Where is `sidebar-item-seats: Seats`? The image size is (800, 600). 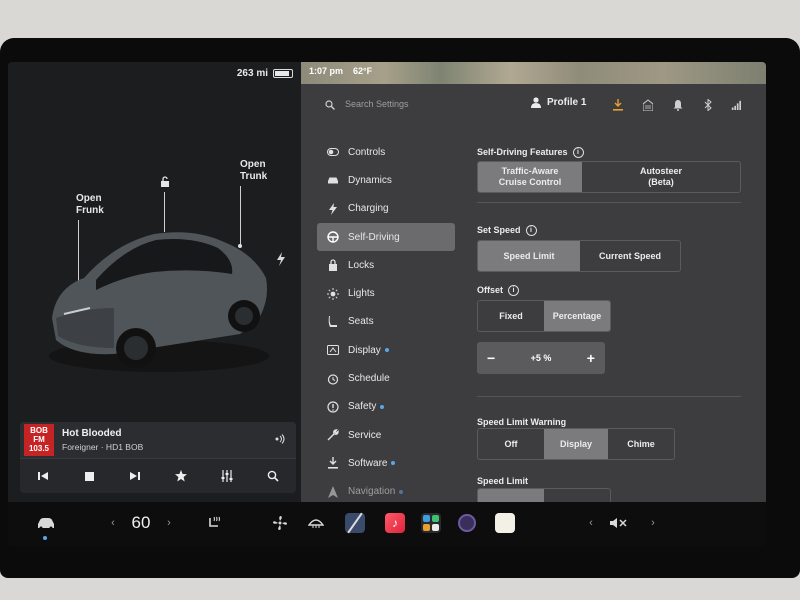 sidebar-item-seats: Seats is located at coordinates (386, 322).